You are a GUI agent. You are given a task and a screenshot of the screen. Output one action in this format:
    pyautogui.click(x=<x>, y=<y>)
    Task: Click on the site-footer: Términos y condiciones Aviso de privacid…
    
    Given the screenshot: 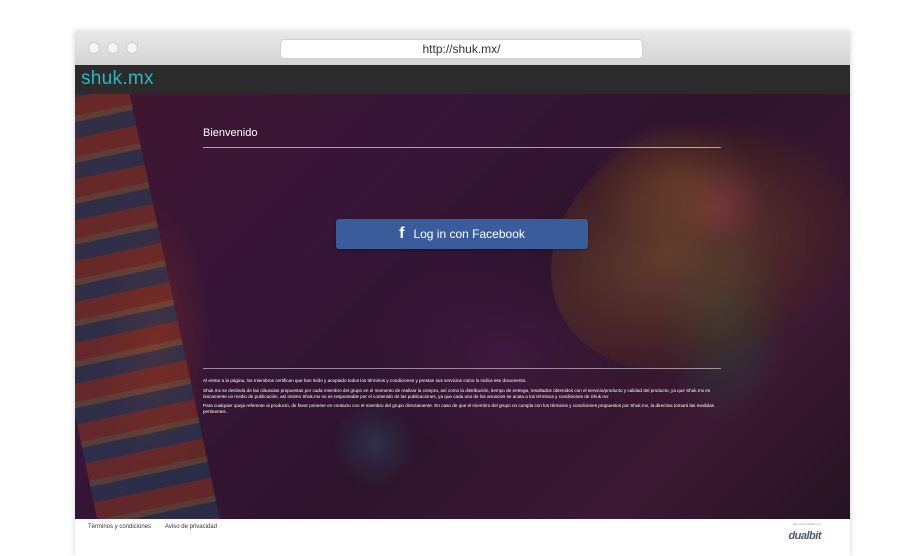 What is the action you would take?
    pyautogui.click(x=462, y=537)
    